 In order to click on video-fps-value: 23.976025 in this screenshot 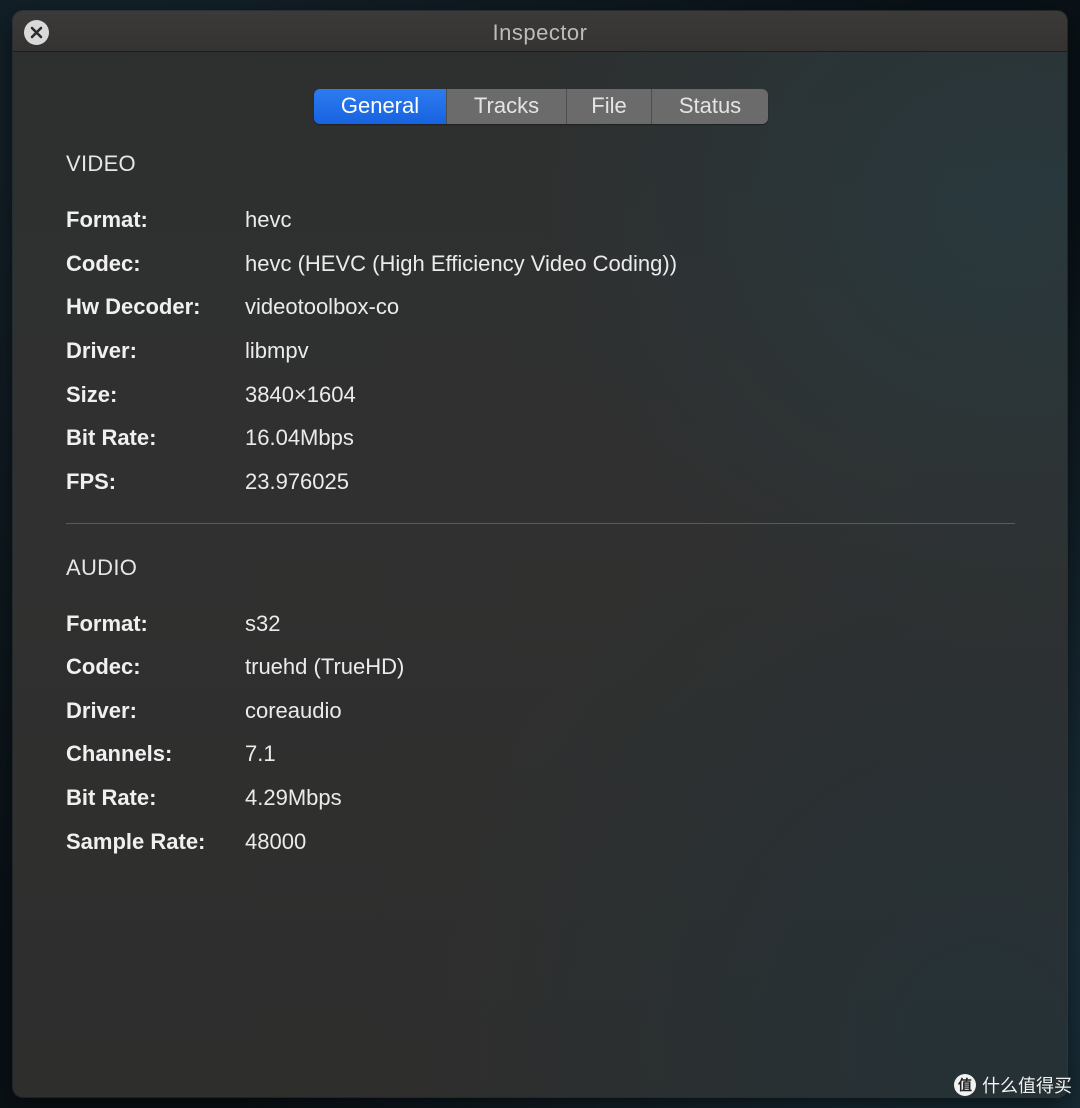, I will do `click(297, 481)`.